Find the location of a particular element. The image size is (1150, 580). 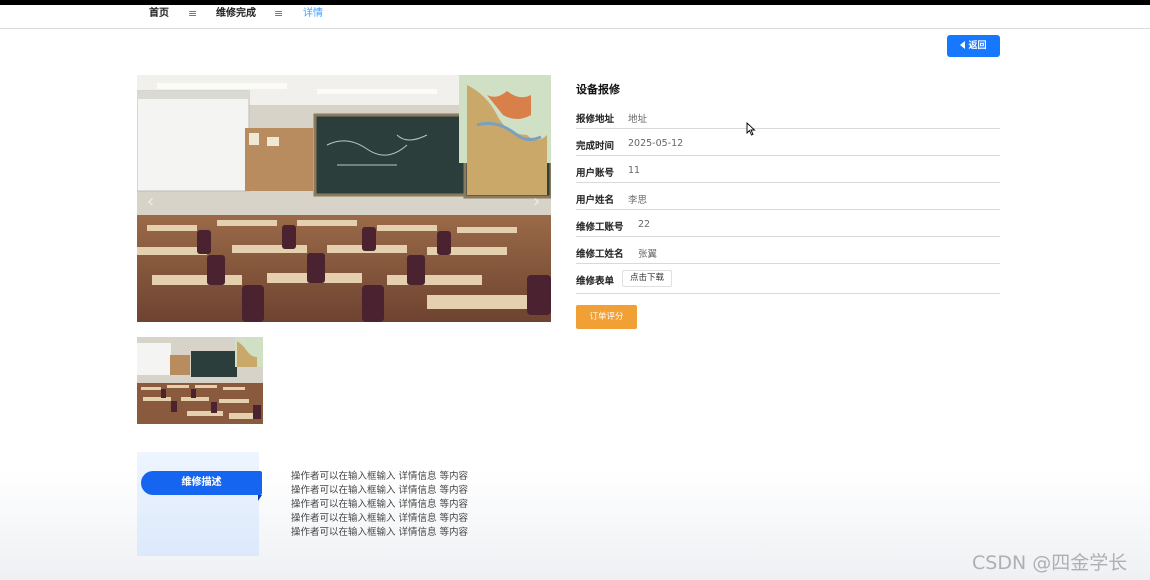

field-row-worker-name: 维修工姓名 张翼 is located at coordinates (788, 250).